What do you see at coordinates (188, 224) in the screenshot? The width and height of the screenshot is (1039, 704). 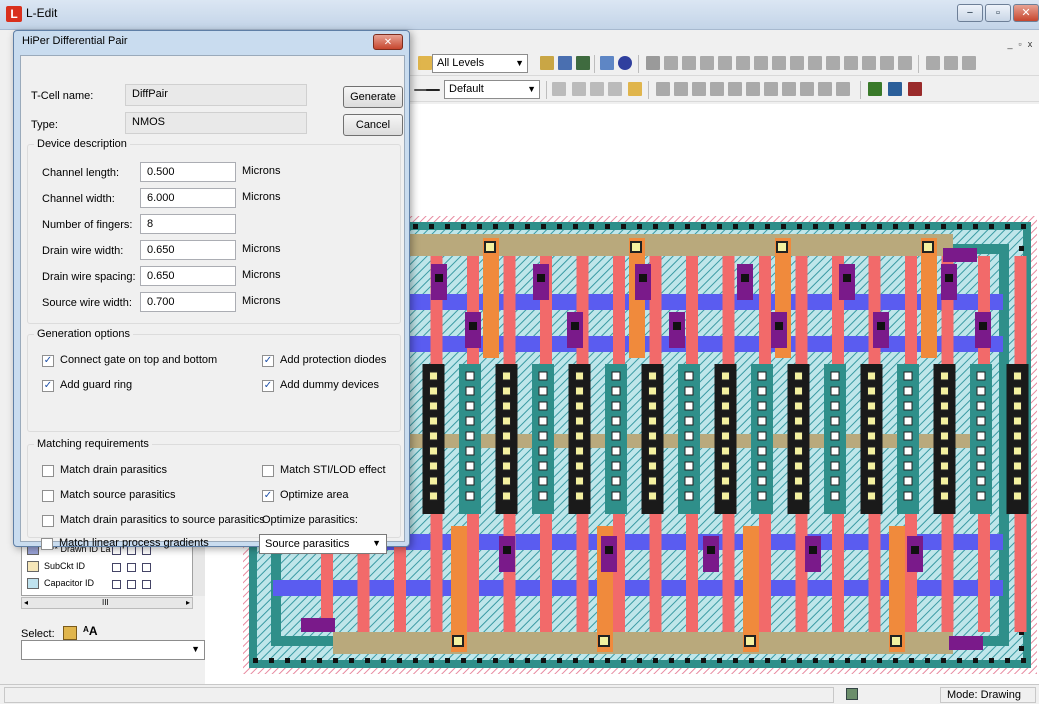 I see `fingers-input: 8` at bounding box center [188, 224].